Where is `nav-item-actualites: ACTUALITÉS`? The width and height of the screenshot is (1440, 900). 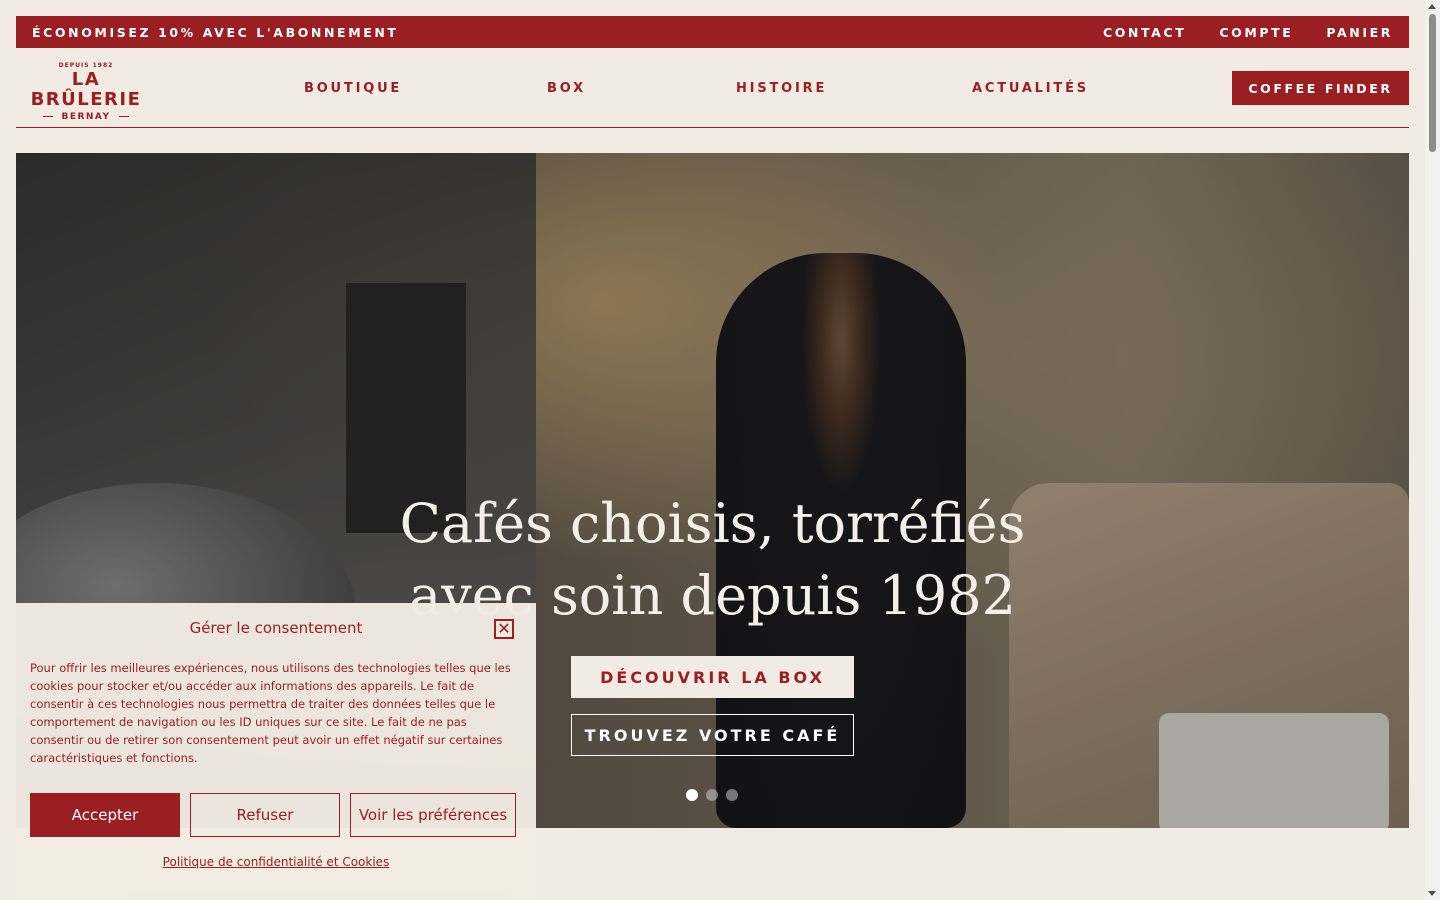
nav-item-actualites: ACTUALITÉS is located at coordinates (1030, 88).